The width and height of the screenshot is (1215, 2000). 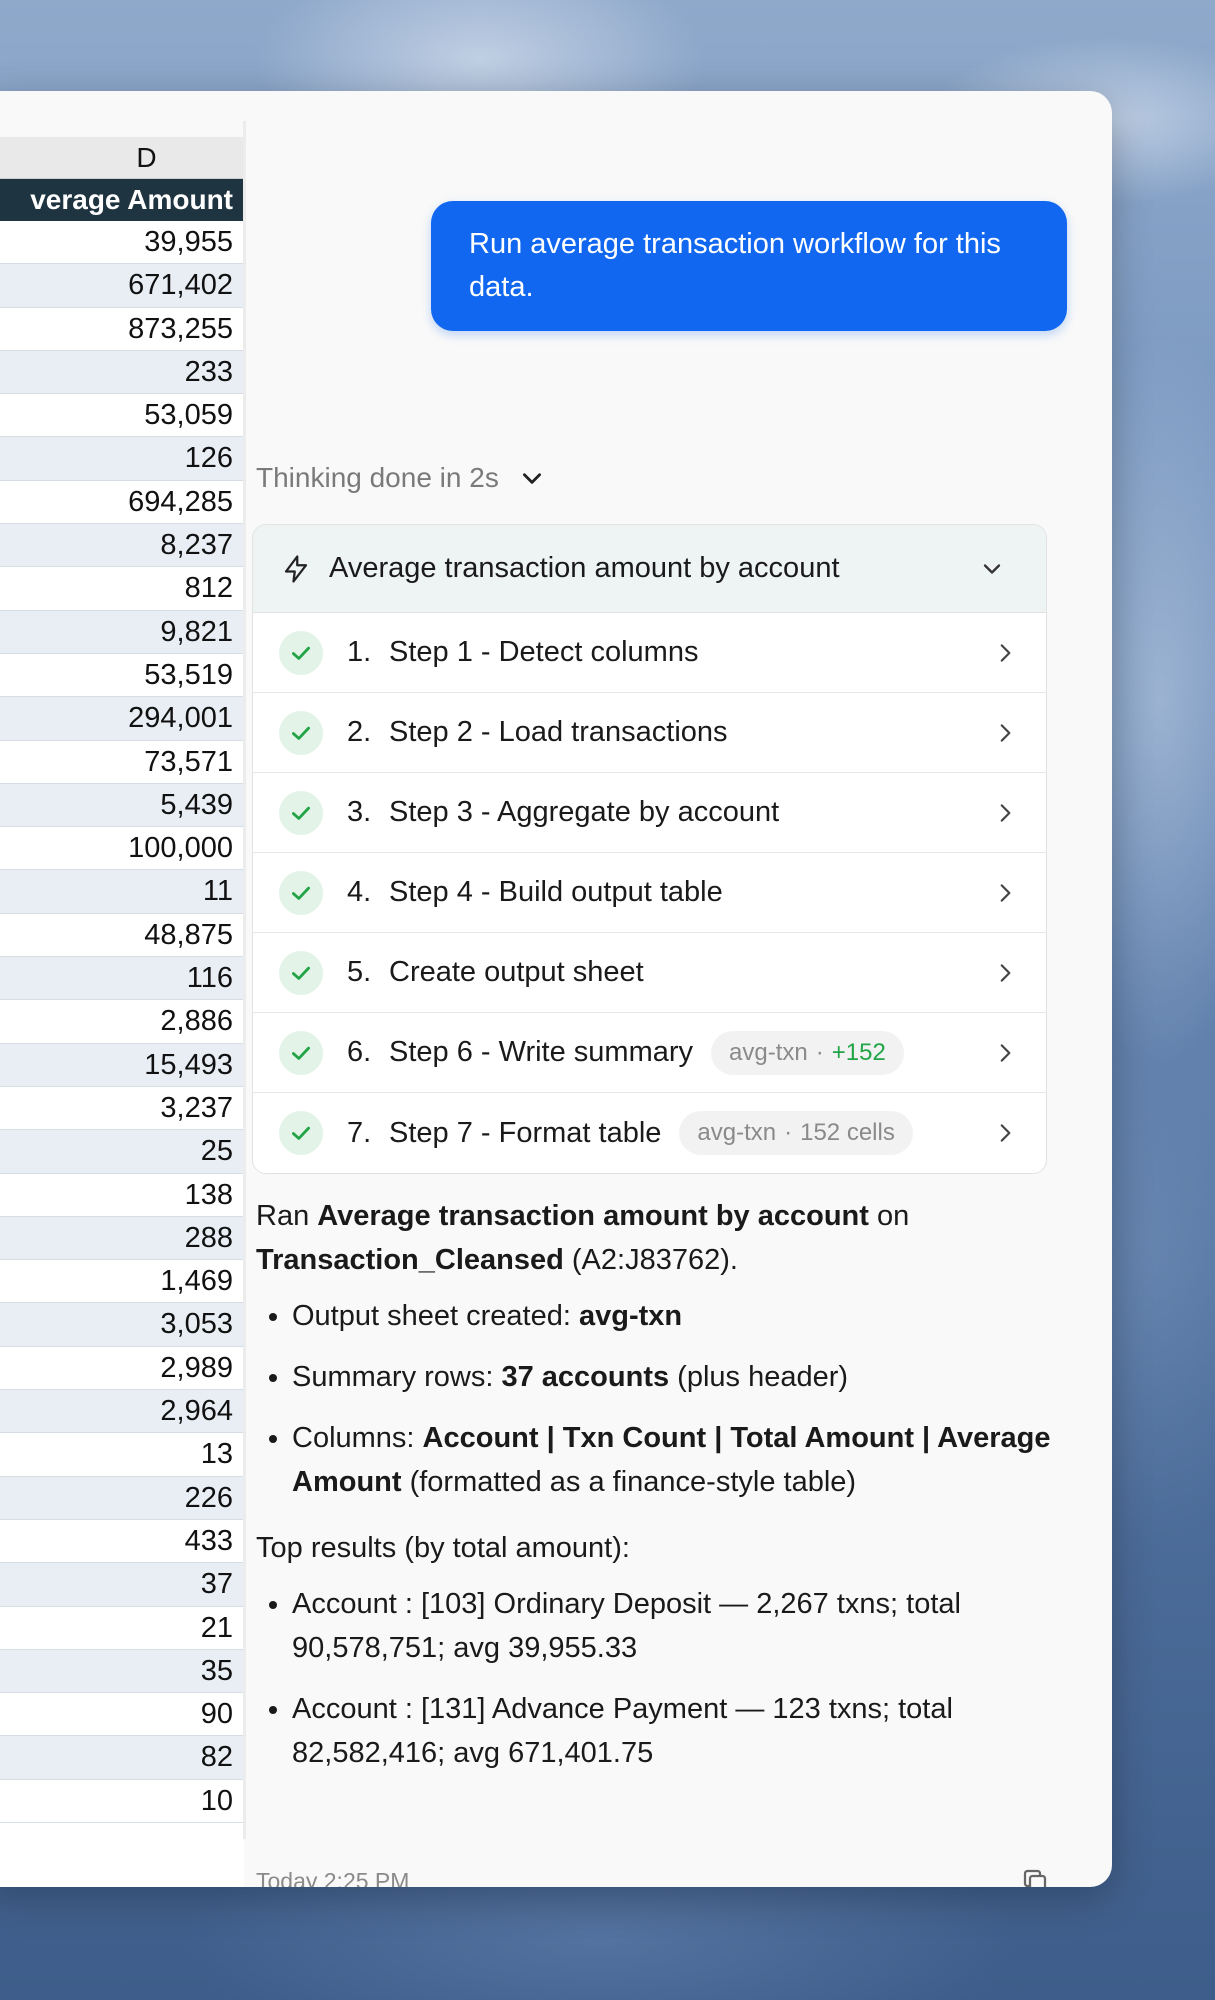 What do you see at coordinates (121, 892) in the screenshot?
I see `table-cell: 11` at bounding box center [121, 892].